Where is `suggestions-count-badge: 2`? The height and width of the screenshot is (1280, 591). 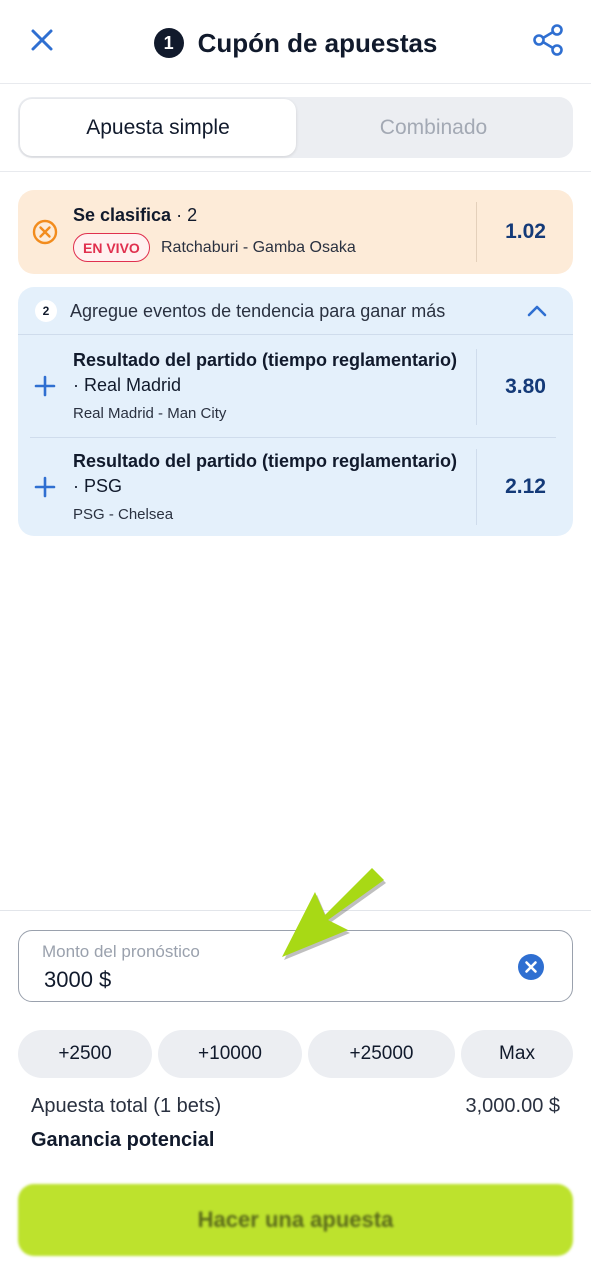
suggestions-count-badge: 2 is located at coordinates (46, 311).